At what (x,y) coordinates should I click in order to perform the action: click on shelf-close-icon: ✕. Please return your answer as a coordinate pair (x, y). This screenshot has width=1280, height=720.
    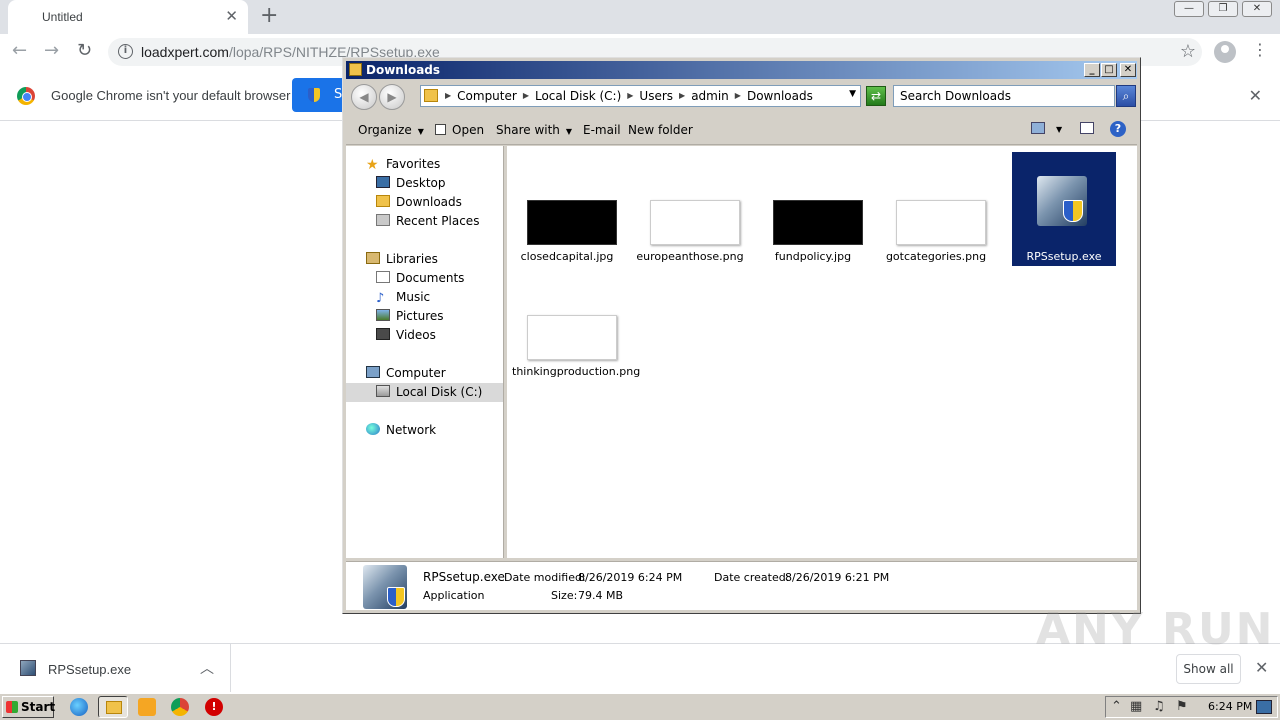
    Looking at the image, I should click on (1261, 667).